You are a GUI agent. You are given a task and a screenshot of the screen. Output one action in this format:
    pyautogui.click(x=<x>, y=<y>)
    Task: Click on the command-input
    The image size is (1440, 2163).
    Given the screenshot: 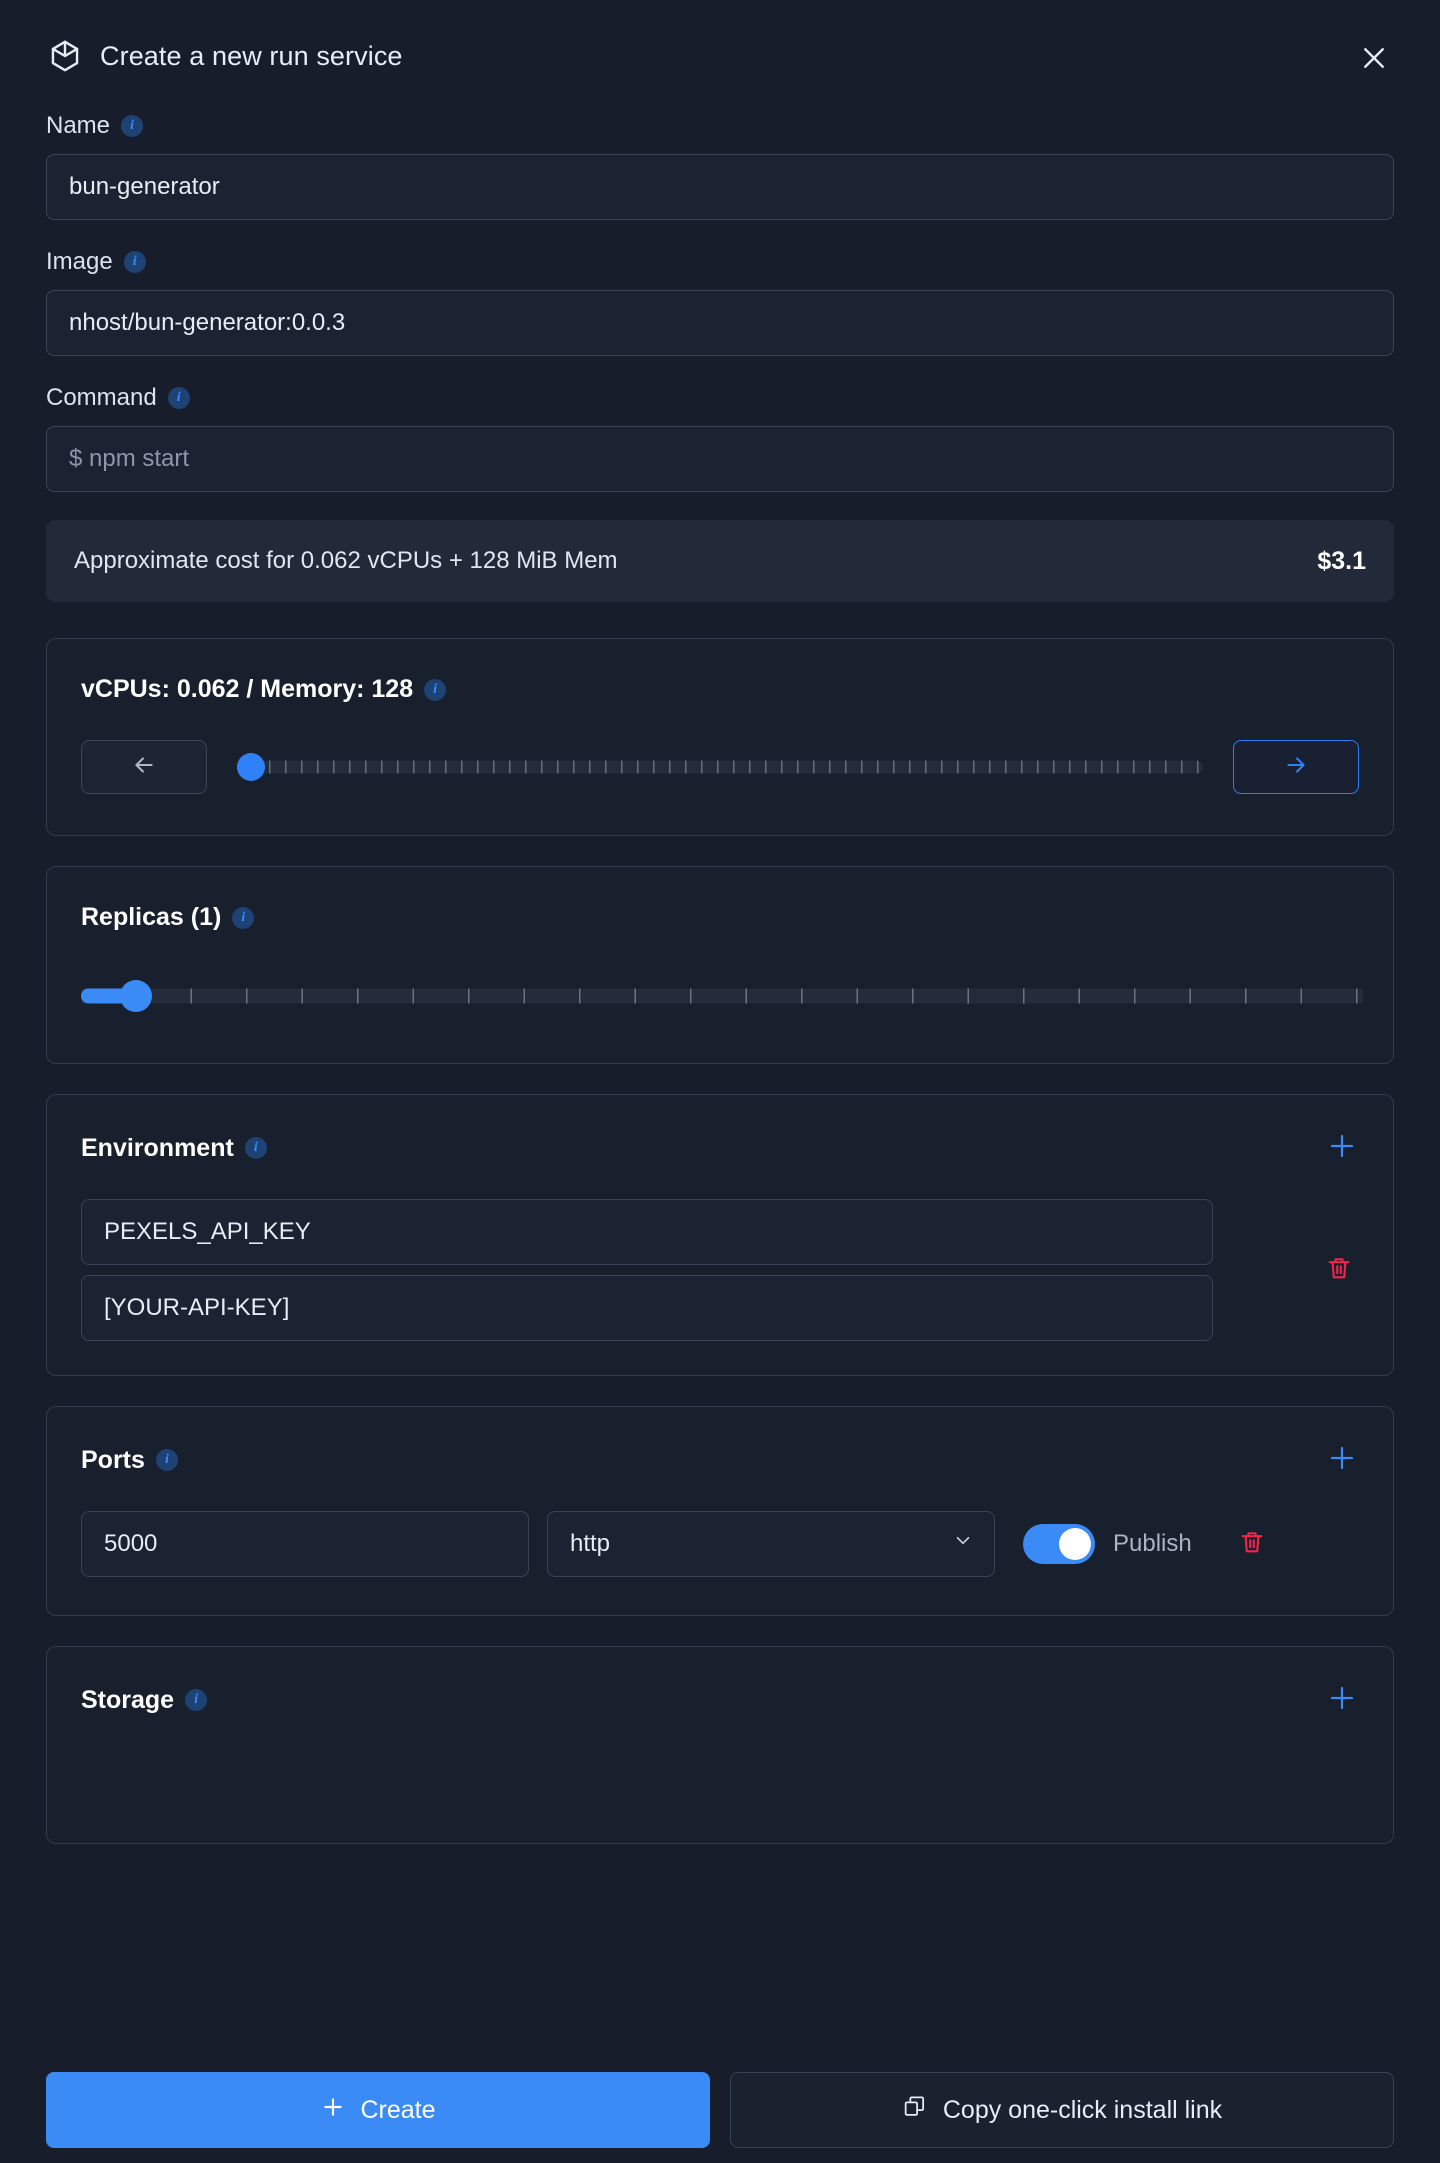 What is the action you would take?
    pyautogui.click(x=720, y=459)
    